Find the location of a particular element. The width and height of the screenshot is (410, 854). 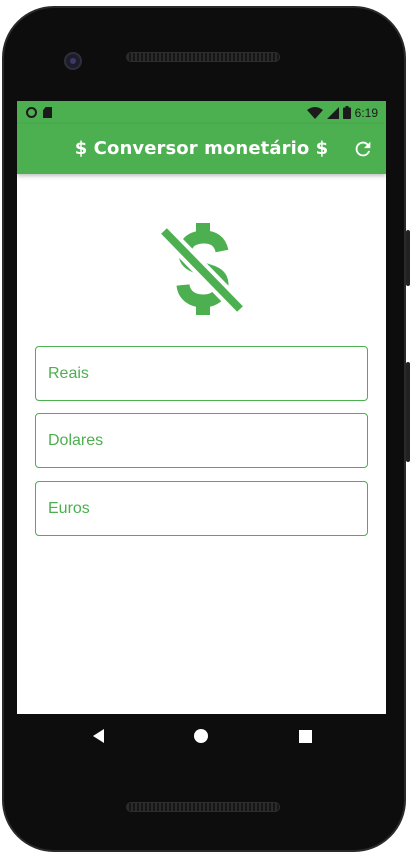

back-icon is located at coordinates (99, 736).